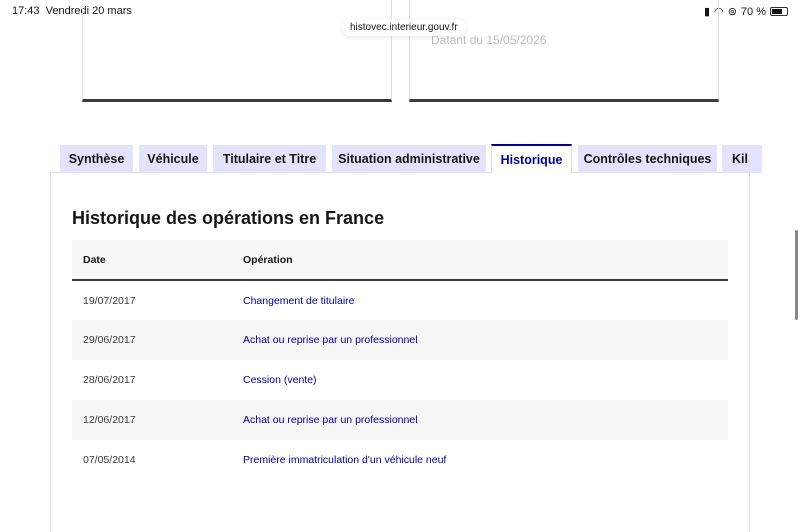 This screenshot has width=800, height=532. Describe the element at coordinates (732, 12) in the screenshot. I see `lock-rotation-icon: ⊚` at that location.